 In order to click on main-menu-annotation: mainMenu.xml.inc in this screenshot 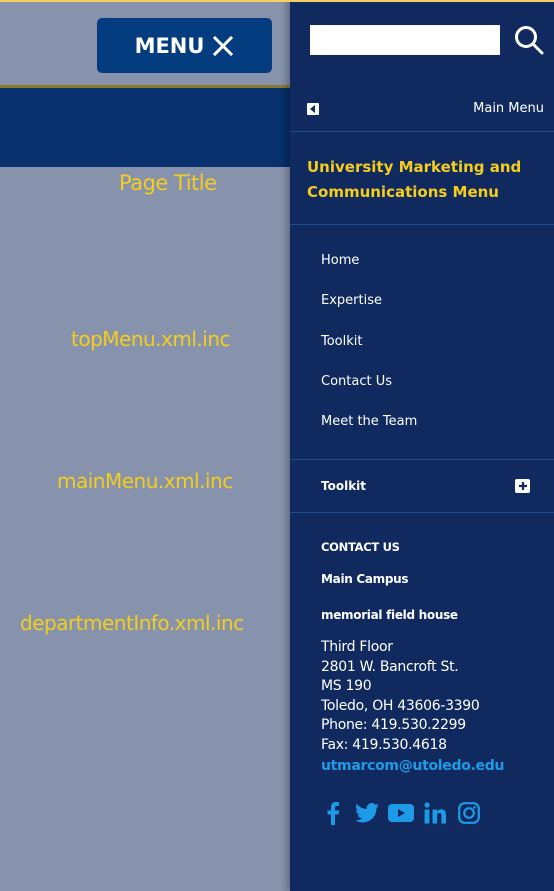, I will do `click(145, 481)`.